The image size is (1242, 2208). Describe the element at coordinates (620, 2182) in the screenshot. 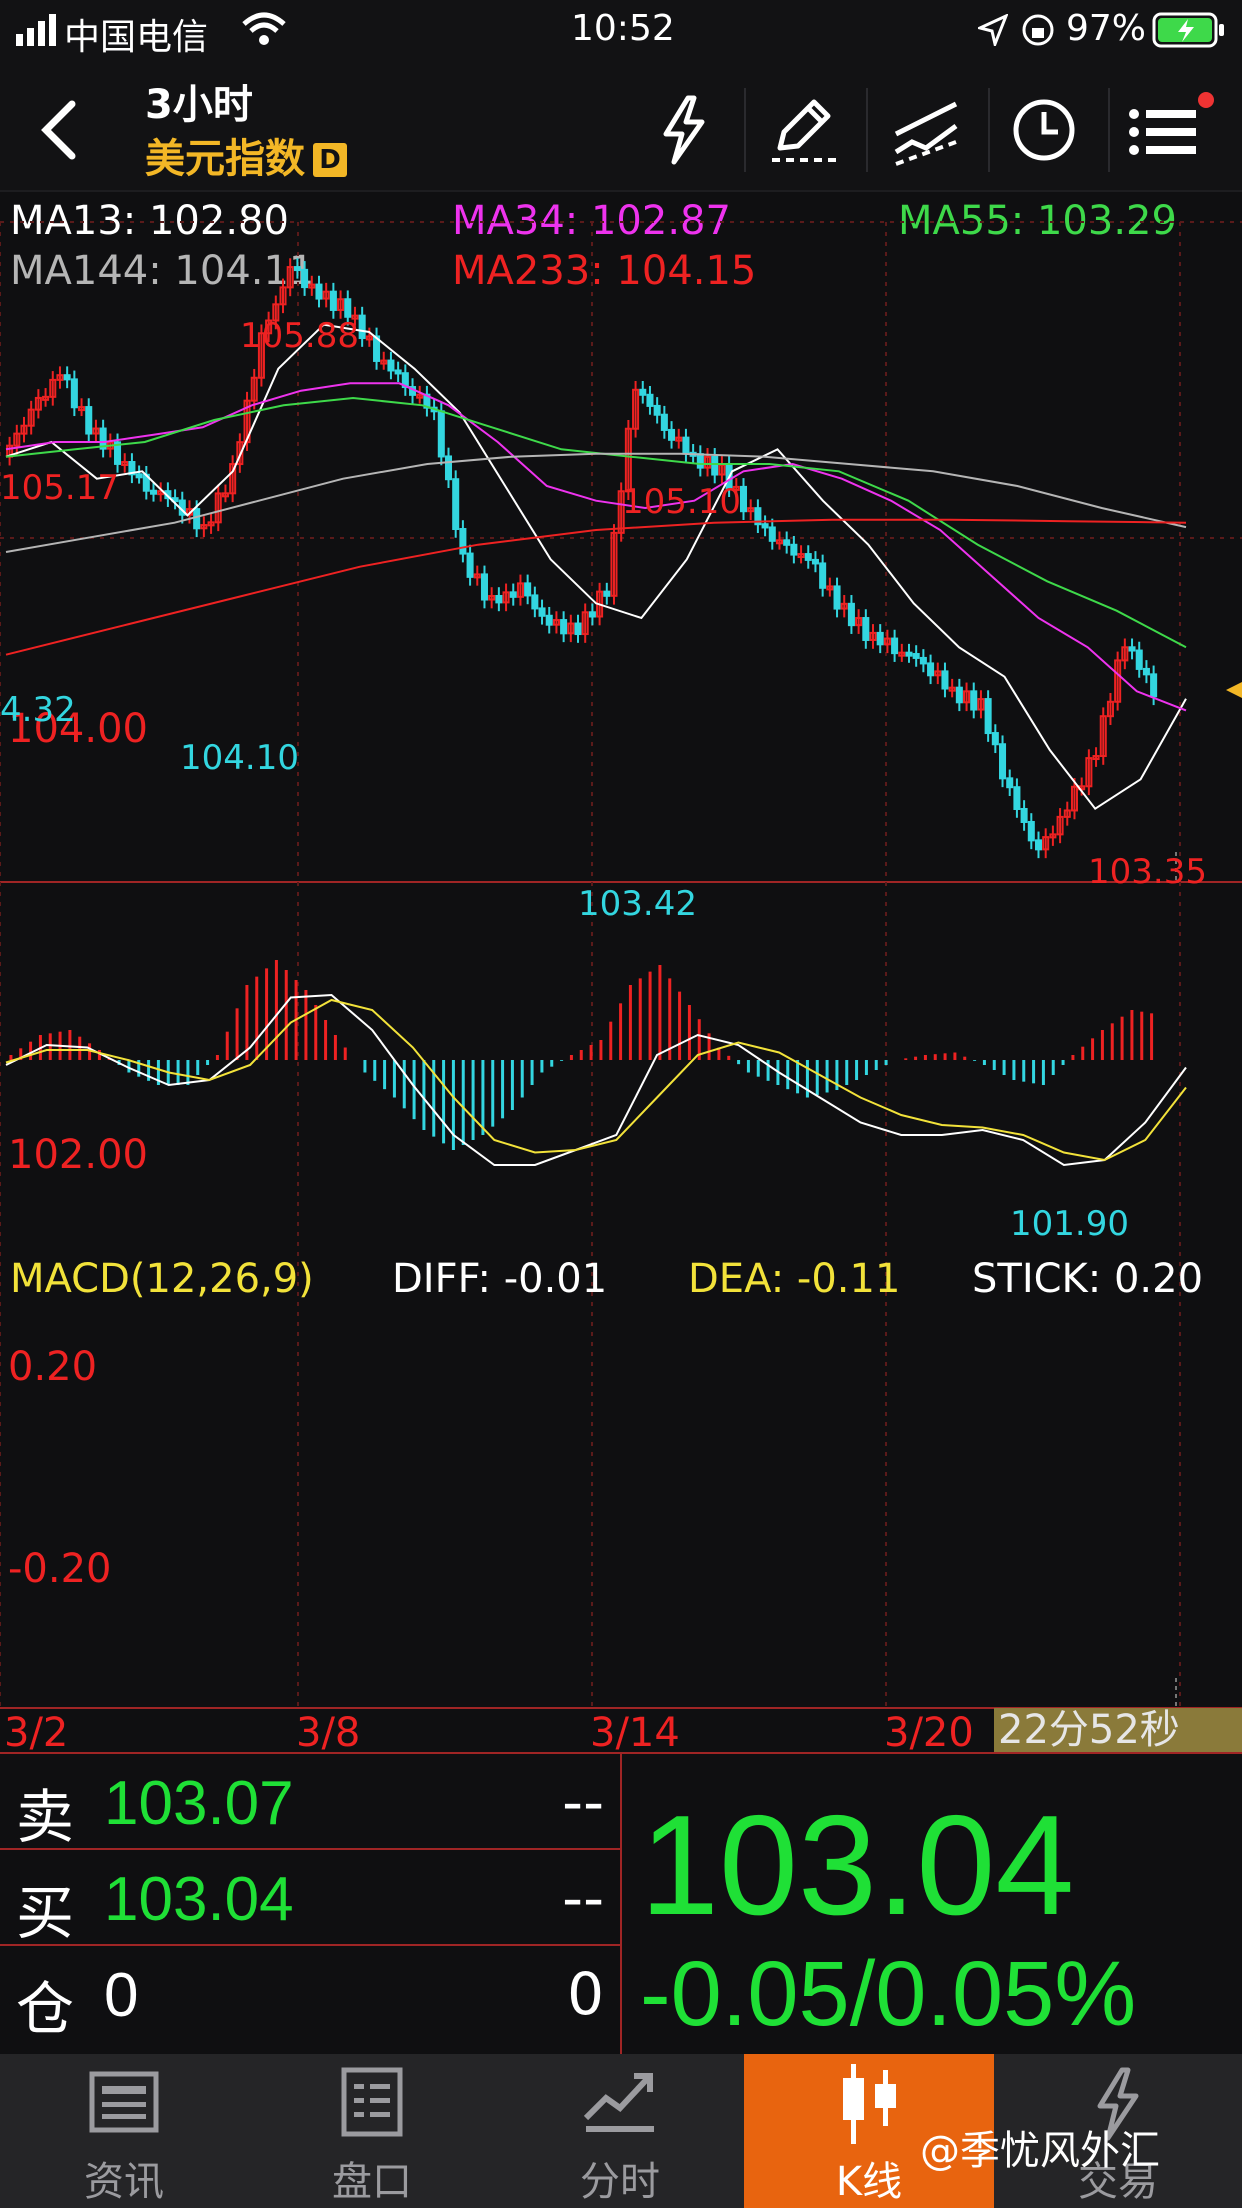

I see `tab-label: 分时` at that location.